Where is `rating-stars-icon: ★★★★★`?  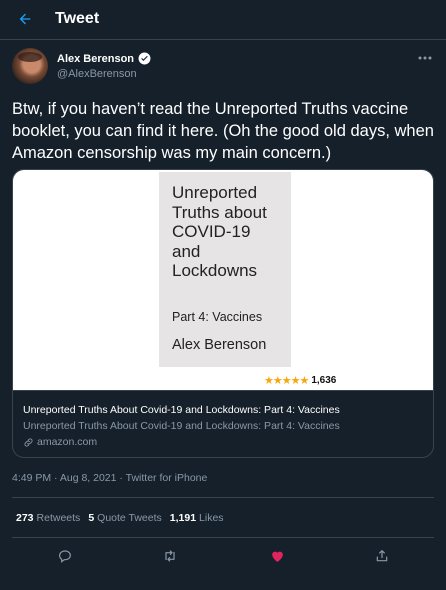
rating-stars-icon: ★★★★★ is located at coordinates (286, 381).